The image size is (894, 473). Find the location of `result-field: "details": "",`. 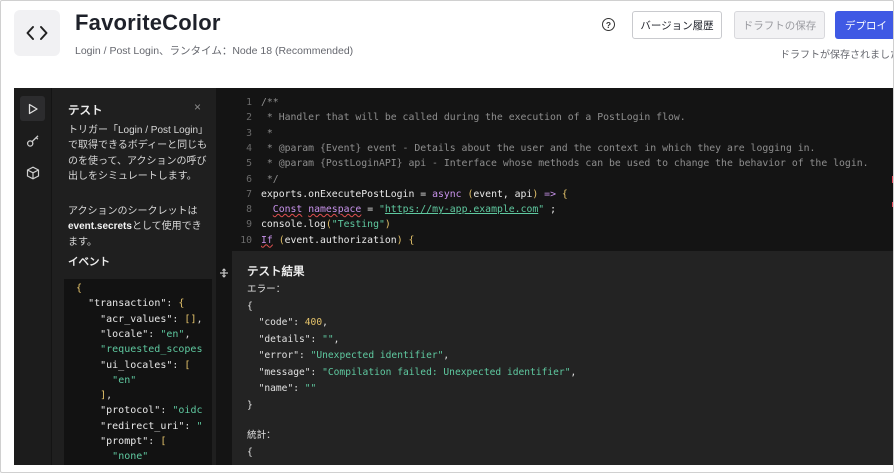

result-field: "details": "", is located at coordinates (299, 339).